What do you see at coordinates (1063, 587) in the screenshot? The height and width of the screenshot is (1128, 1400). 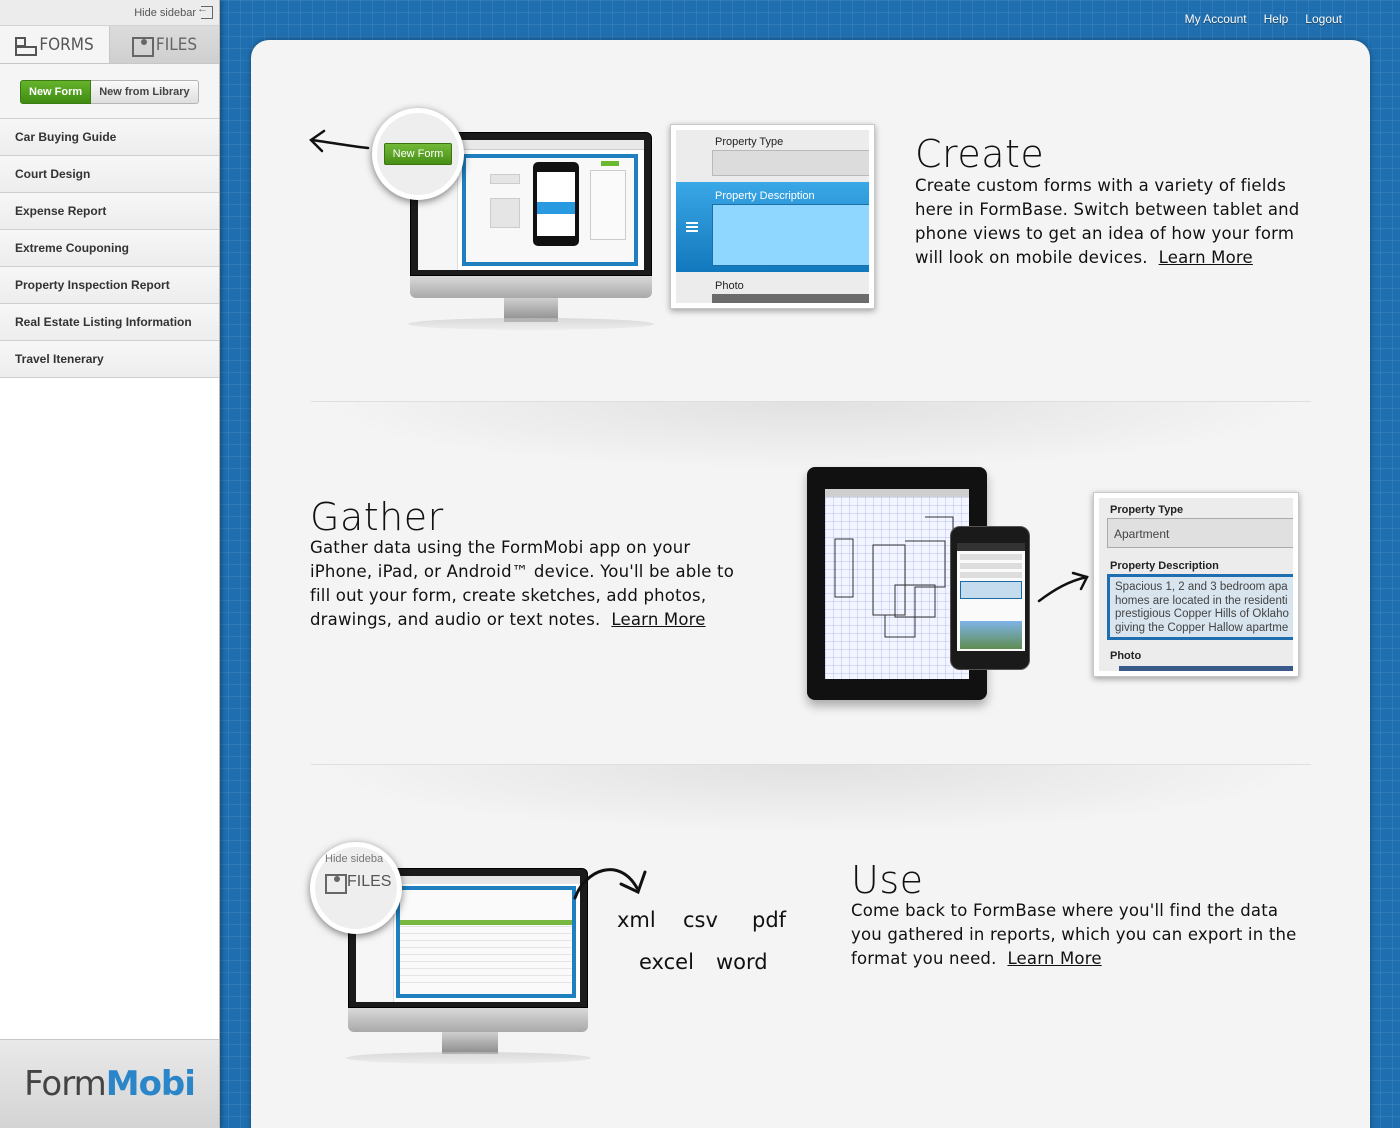 I see `arrow-right-icon` at bounding box center [1063, 587].